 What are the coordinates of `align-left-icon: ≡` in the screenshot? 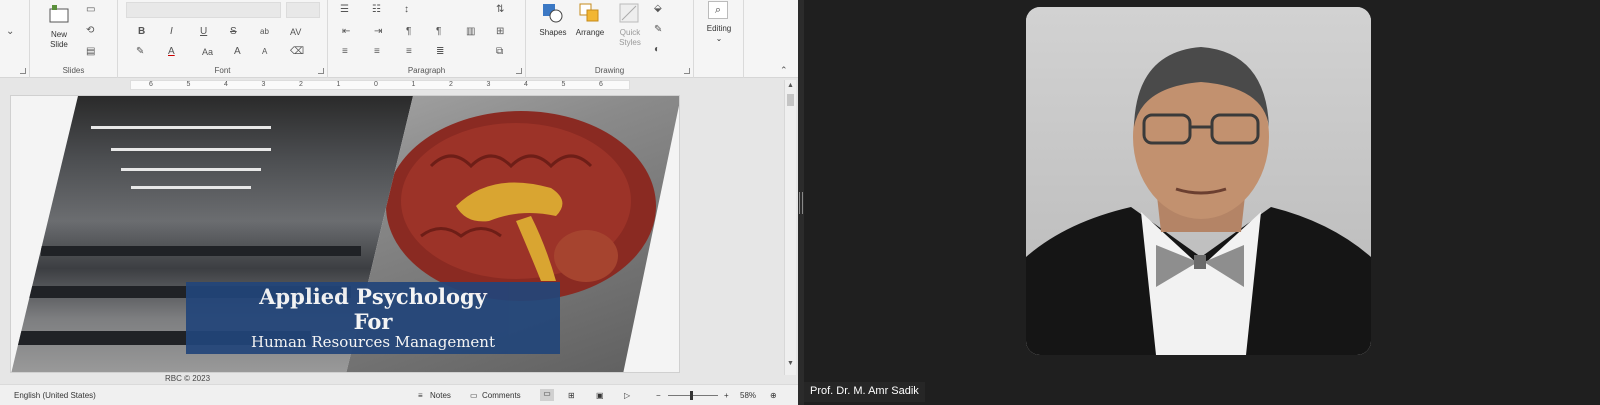 It's located at (345, 52).